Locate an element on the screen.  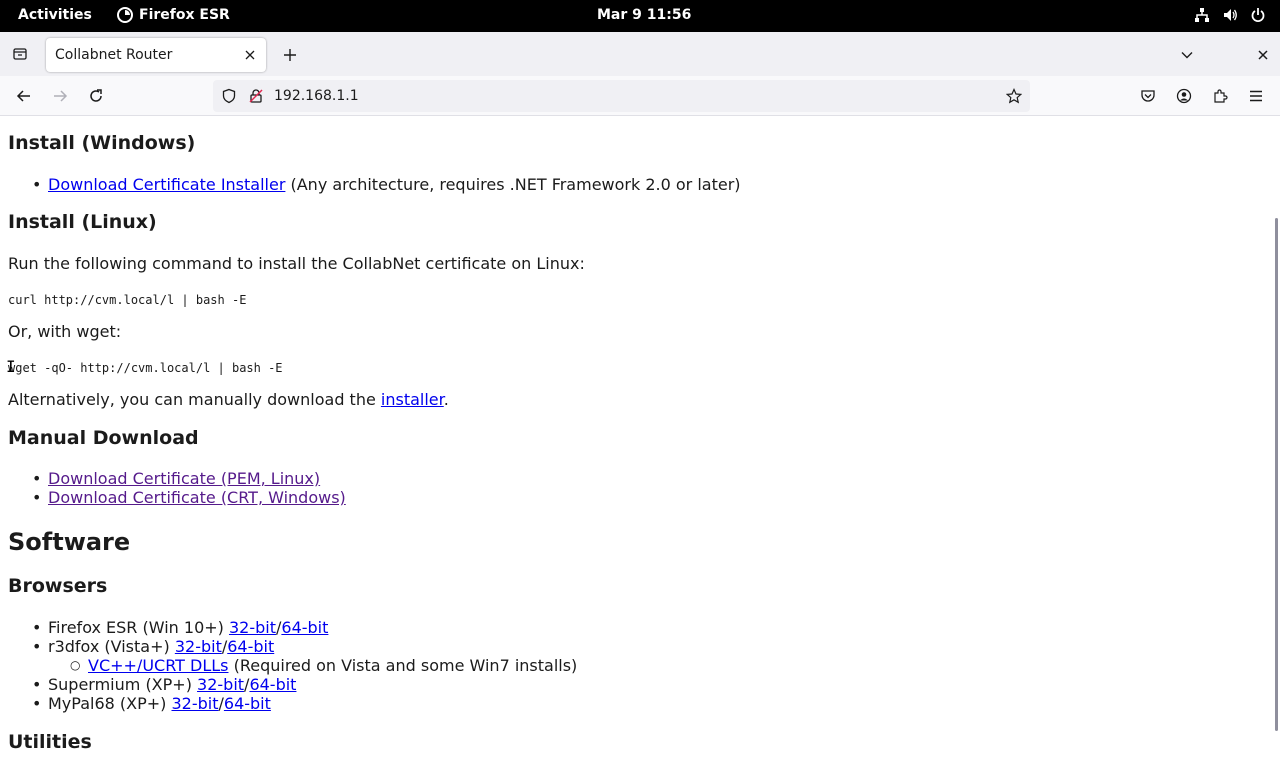
heading-manual-download: Manual Download is located at coordinates (103, 438).